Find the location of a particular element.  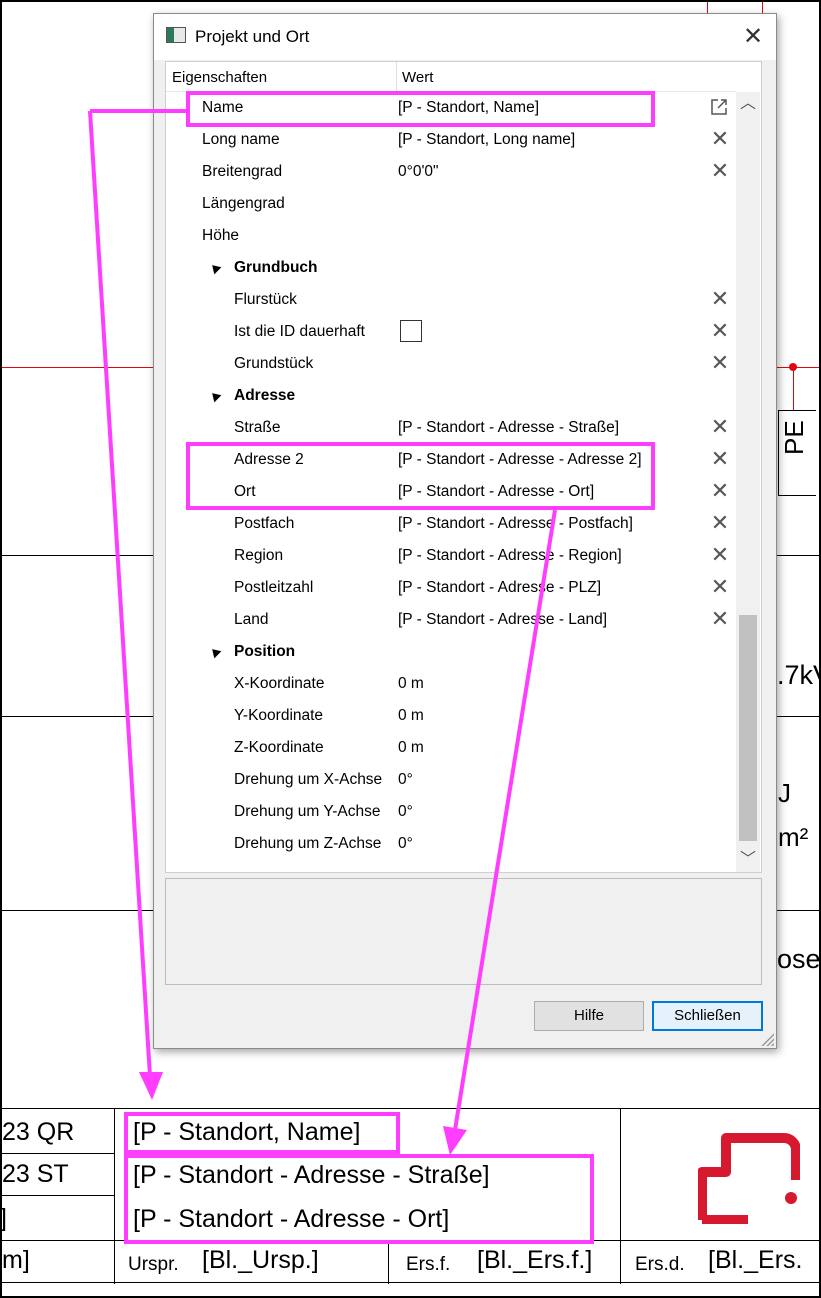

row-altitude: Höhe is located at coordinates (451, 236).